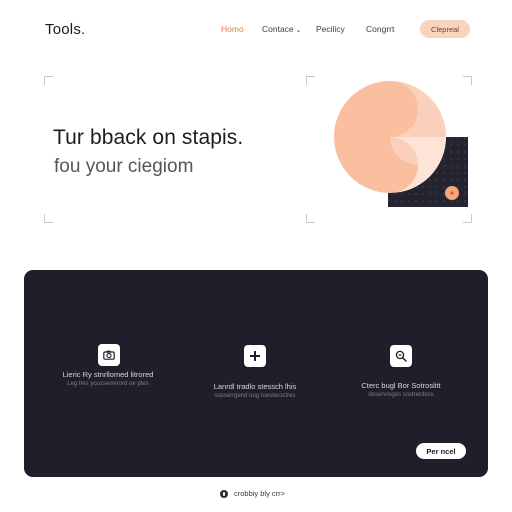  I want to click on feature-description: Leg hes yousserrerord oe ptes, so click(108, 384).